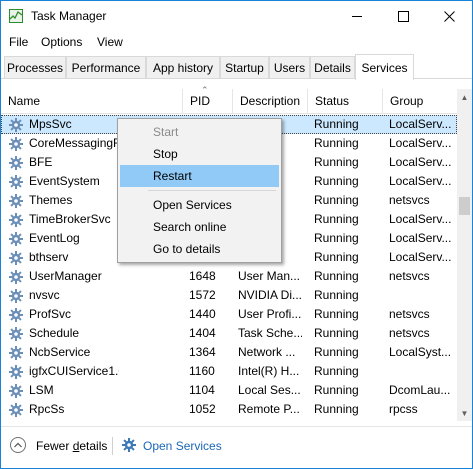 The image size is (473, 469). I want to click on tab-processes: Processes, so click(35, 67).